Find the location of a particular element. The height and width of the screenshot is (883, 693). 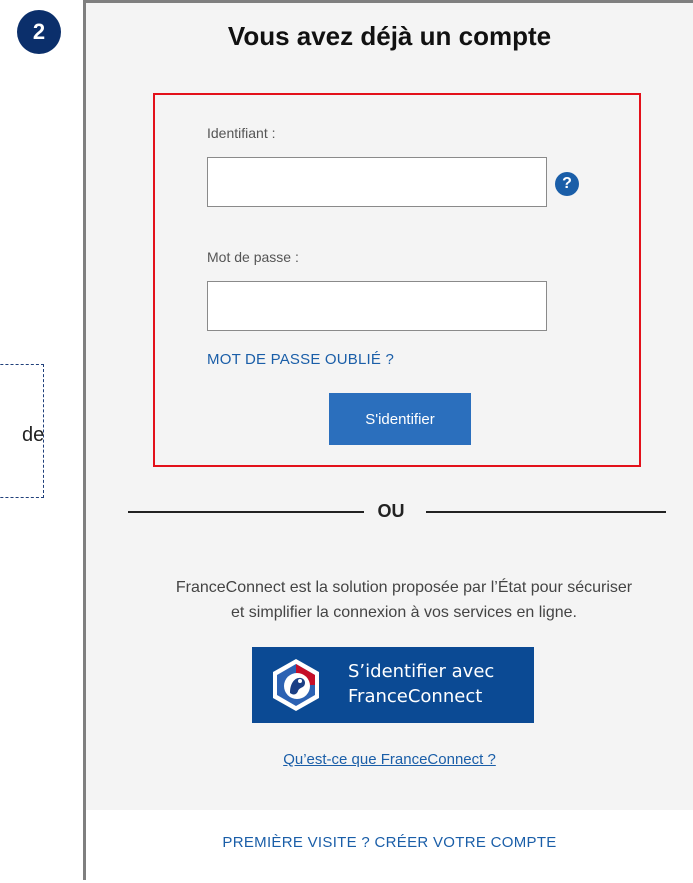

franceconnect-button-label: S’identifier avec FranceConnect is located at coordinates (421, 684).